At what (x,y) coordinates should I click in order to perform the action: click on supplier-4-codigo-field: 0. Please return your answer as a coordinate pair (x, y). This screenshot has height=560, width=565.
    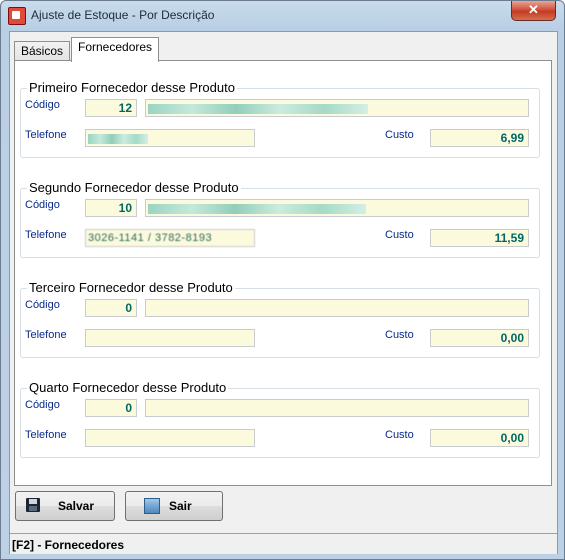
    Looking at the image, I should click on (111, 408).